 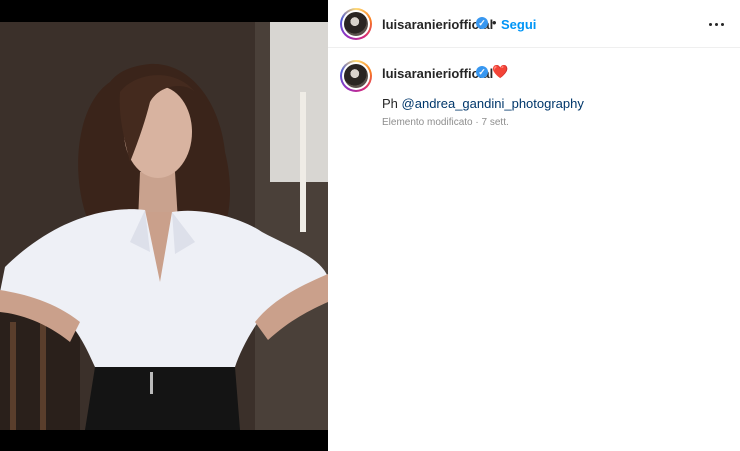 I want to click on photographer-mention-link: @andrea_gandini_photography, so click(x=493, y=103).